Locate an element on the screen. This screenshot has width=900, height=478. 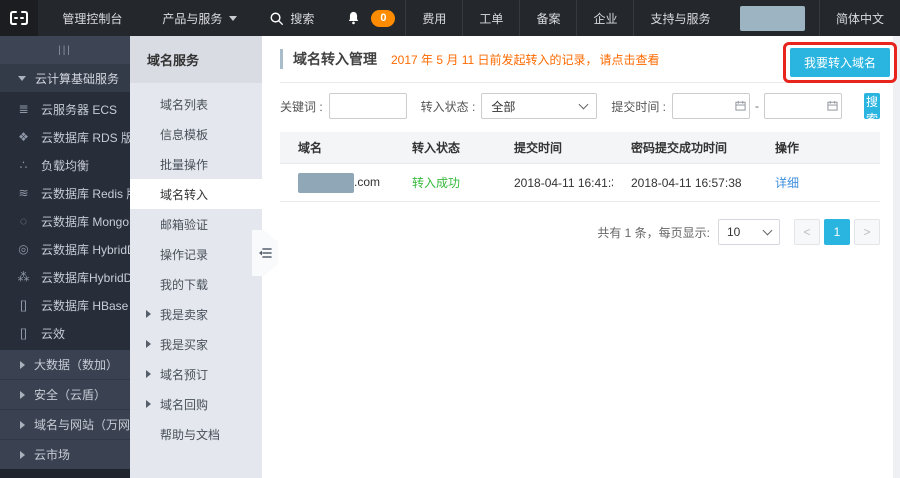
date-to-field is located at coordinates (803, 106).